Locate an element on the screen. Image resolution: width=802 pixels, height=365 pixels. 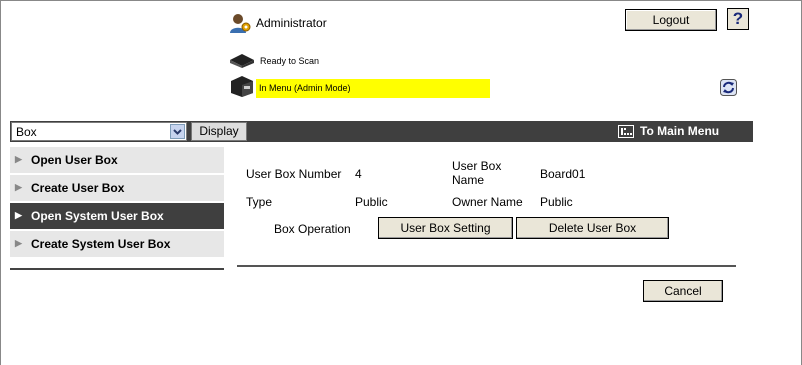
delete-user-box-button: Delete User Box is located at coordinates (592, 228).